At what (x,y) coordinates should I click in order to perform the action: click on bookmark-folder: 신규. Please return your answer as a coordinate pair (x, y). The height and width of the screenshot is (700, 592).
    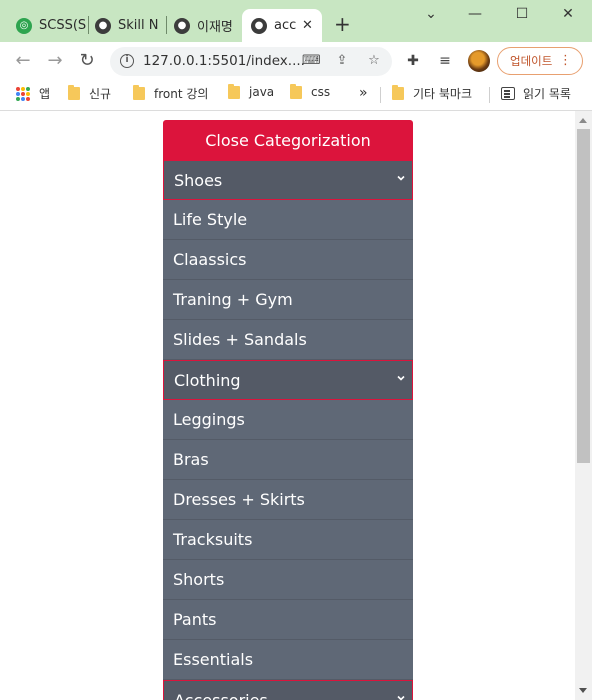
    Looking at the image, I should click on (89, 93).